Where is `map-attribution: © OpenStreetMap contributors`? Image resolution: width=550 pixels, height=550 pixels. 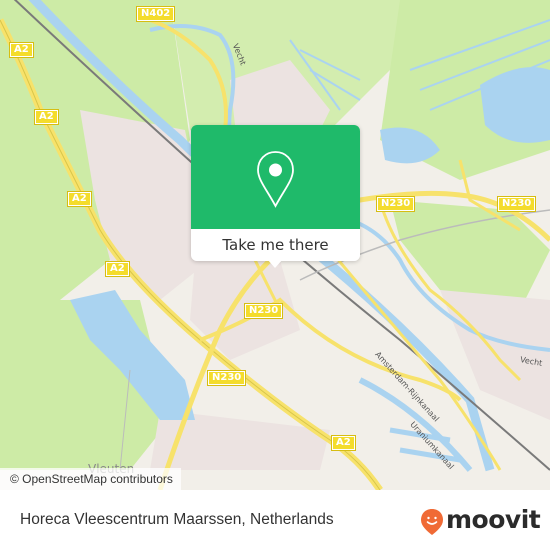 map-attribution: © OpenStreetMap contributors is located at coordinates (90, 479).